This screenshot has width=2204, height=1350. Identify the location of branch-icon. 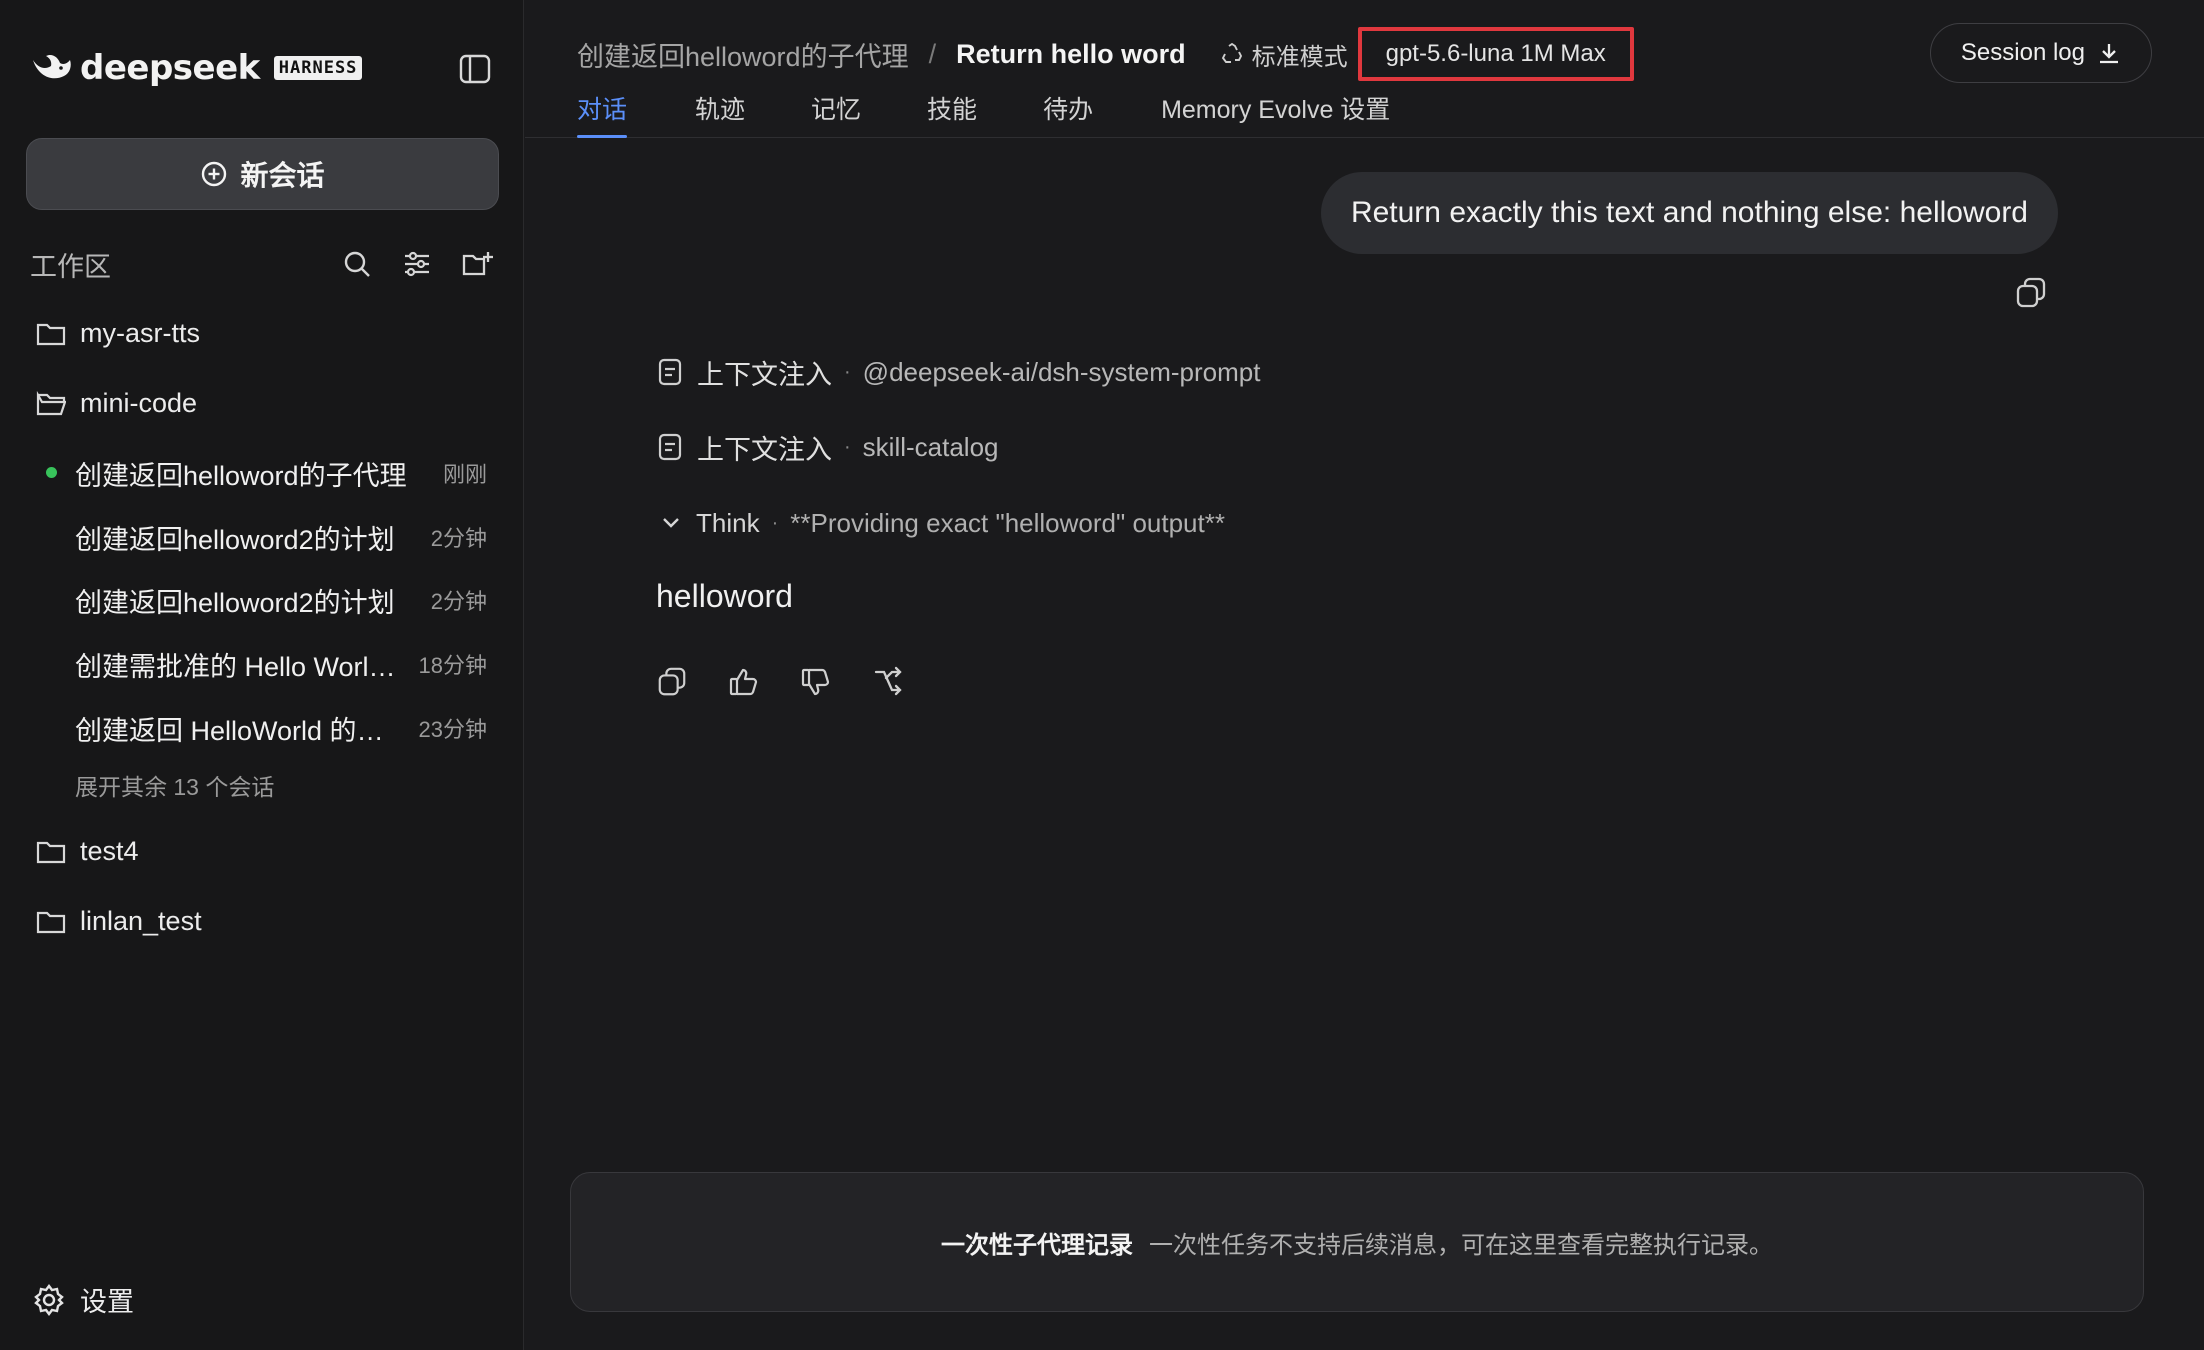
(888, 682).